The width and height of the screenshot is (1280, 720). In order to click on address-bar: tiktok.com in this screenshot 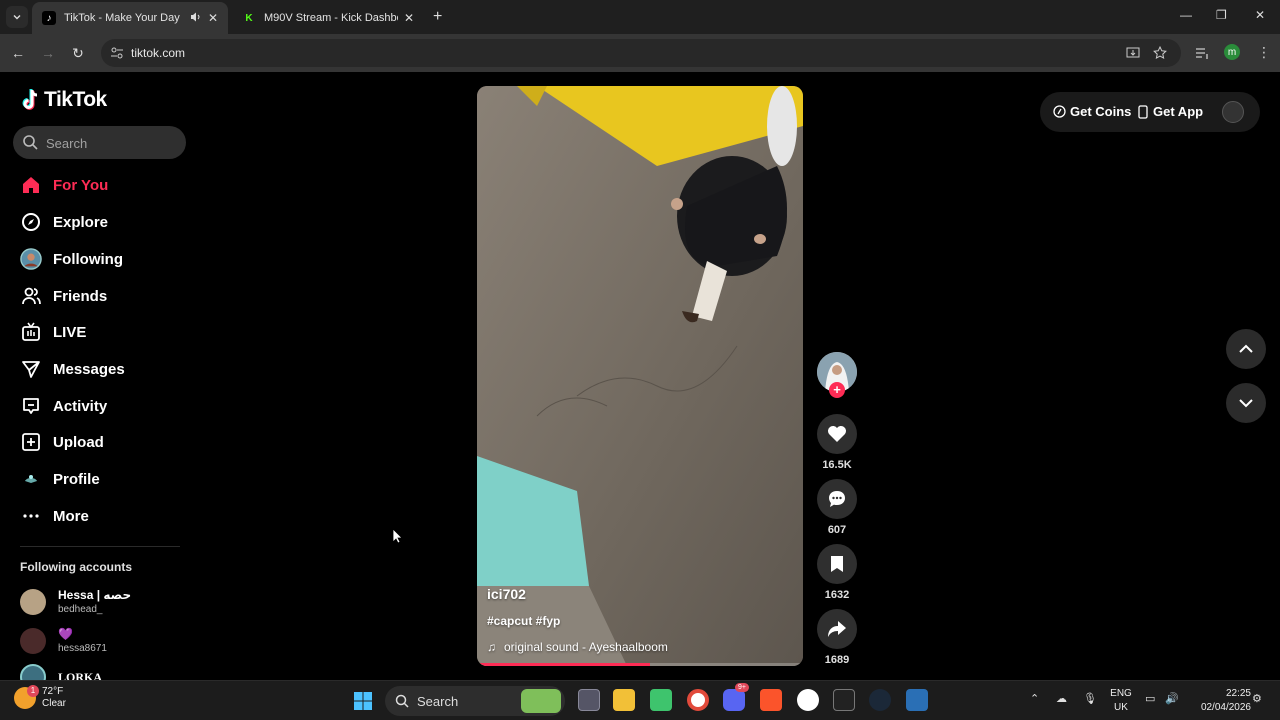, I will do `click(641, 53)`.